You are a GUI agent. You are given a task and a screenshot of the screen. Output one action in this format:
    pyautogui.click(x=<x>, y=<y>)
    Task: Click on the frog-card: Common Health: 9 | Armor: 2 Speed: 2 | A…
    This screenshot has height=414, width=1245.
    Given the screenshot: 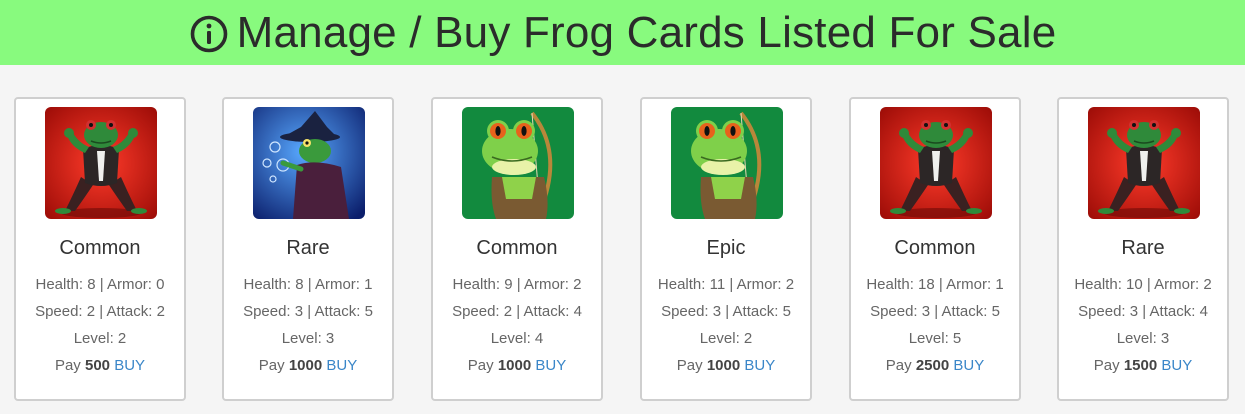 What is the action you would take?
    pyautogui.click(x=517, y=249)
    